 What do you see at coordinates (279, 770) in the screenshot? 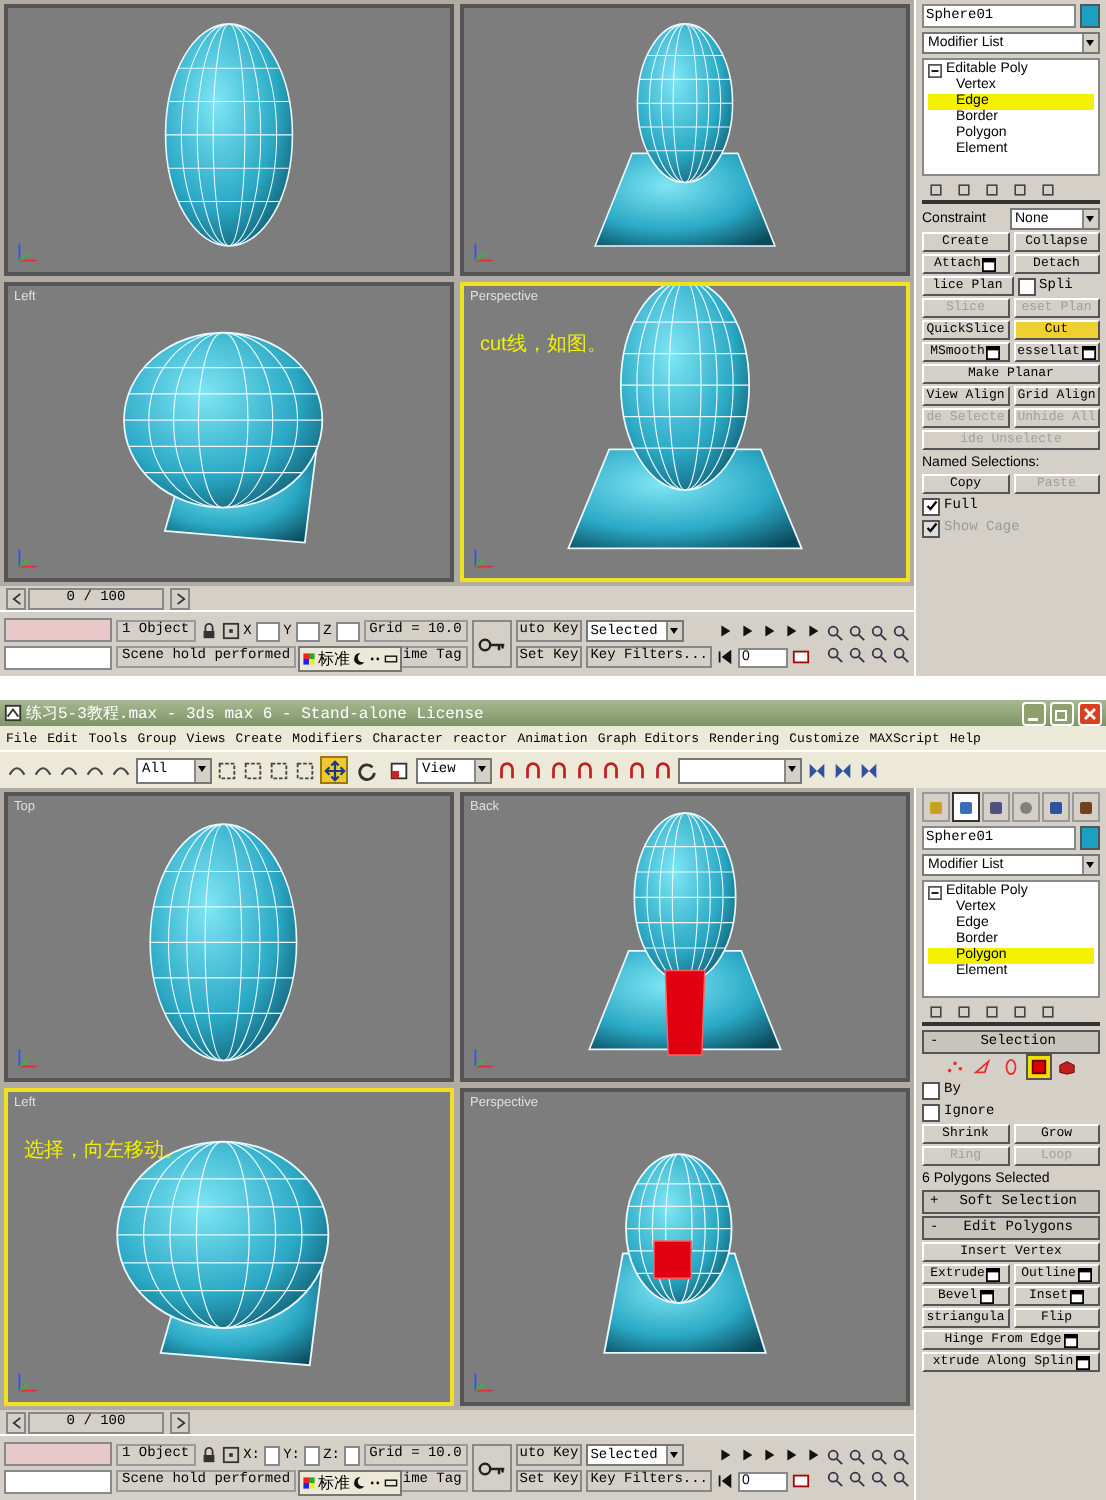
I see `rectangle-selection-icon` at bounding box center [279, 770].